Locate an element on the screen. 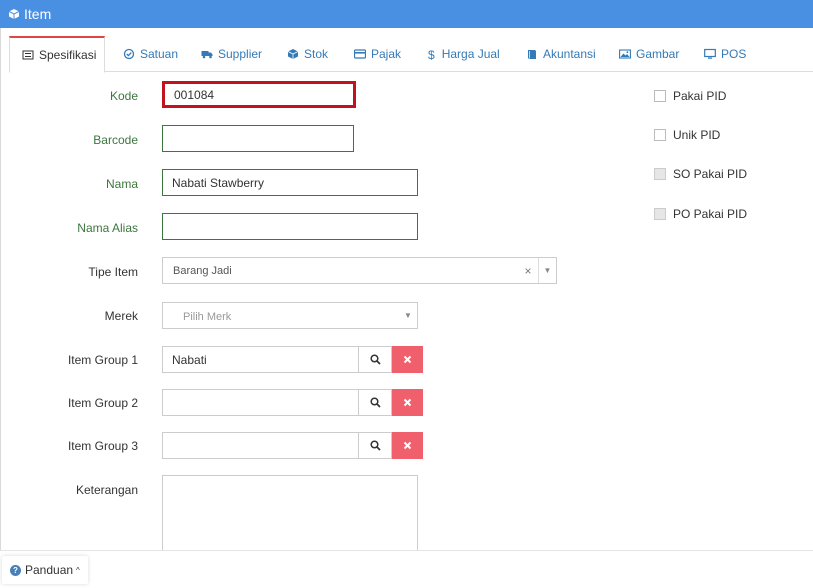  item-group-2-search-button is located at coordinates (375, 402).